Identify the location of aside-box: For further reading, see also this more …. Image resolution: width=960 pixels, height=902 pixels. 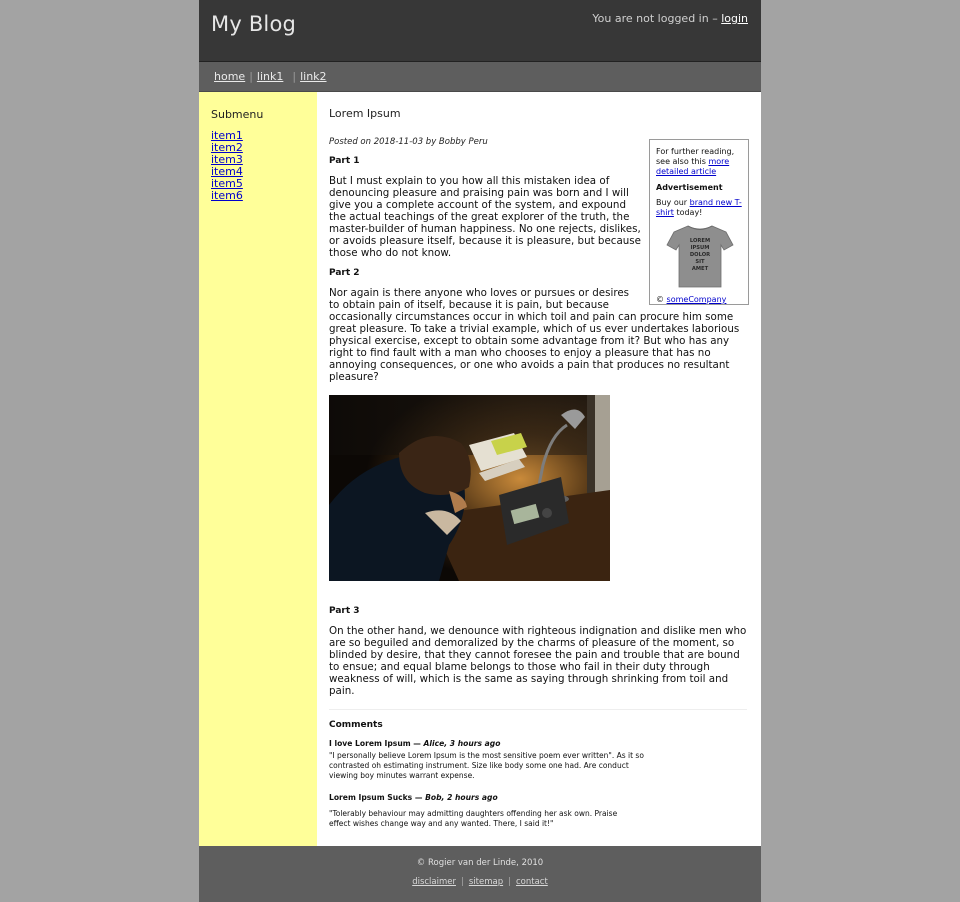
(699, 222).